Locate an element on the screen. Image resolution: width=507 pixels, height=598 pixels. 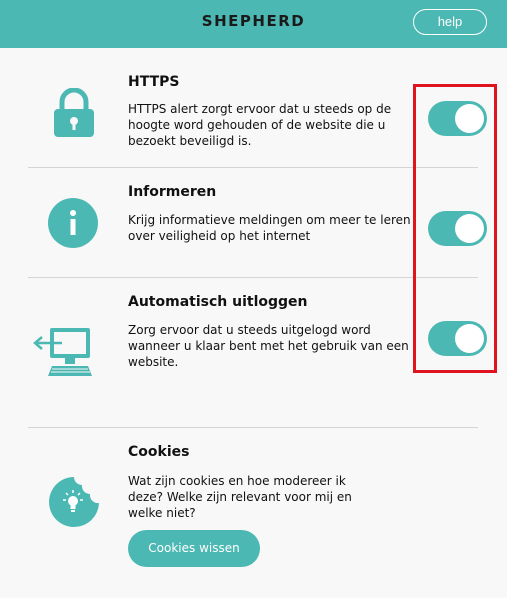
lock-icon is located at coordinates (74, 115).